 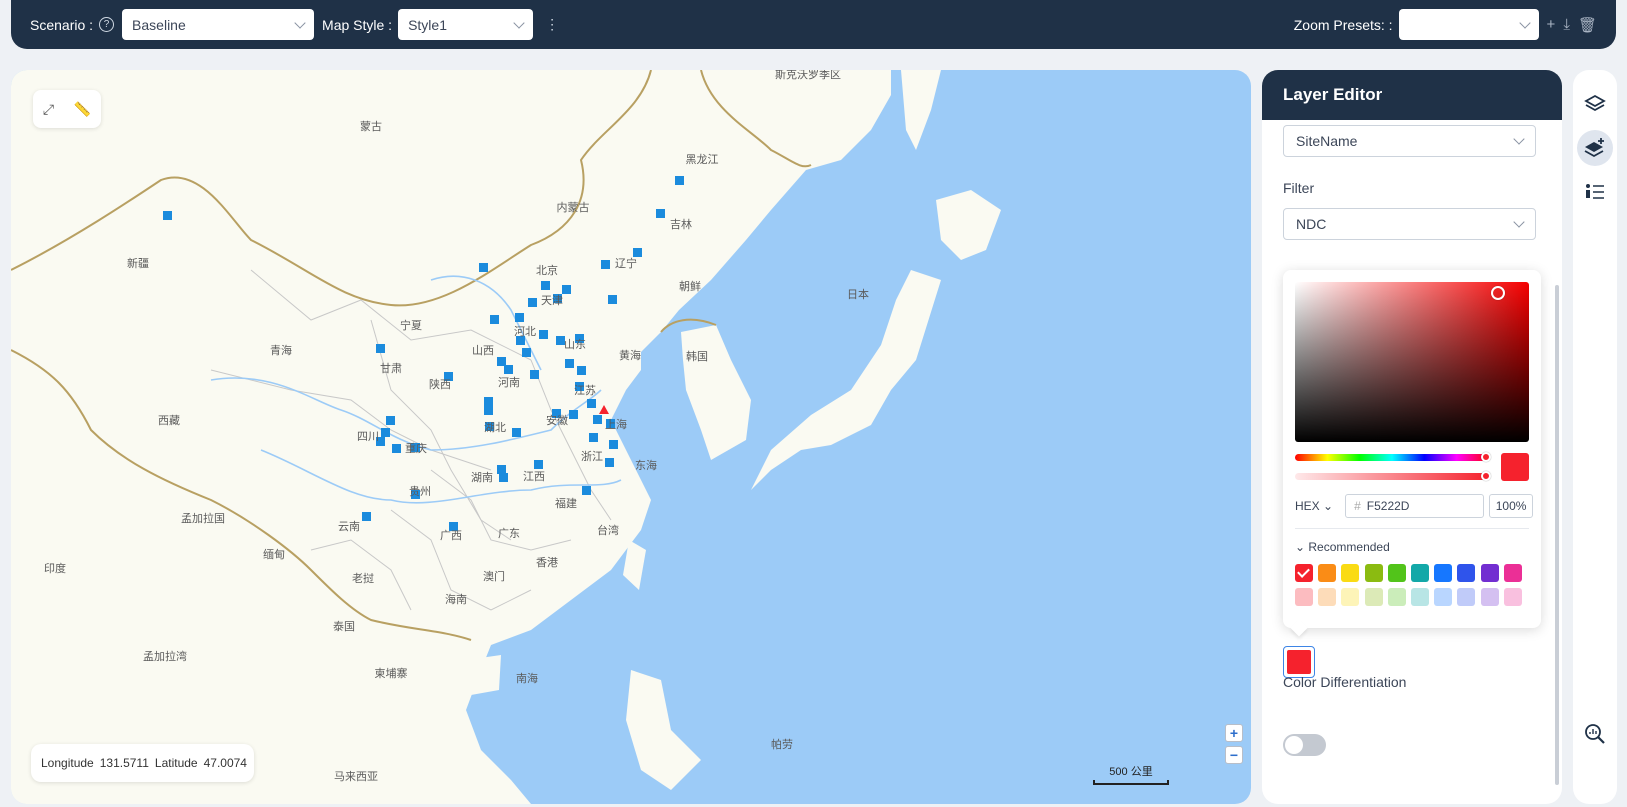 I want to click on map-label: 上海, so click(x=616, y=424).